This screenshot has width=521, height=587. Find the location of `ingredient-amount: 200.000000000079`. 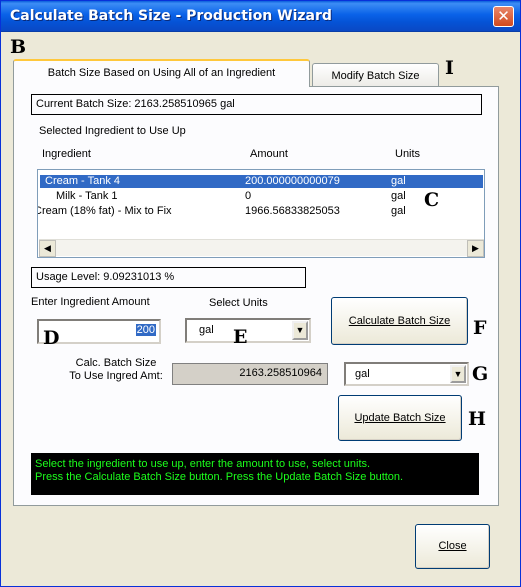

ingredient-amount: 200.000000000079 is located at coordinates (292, 181).